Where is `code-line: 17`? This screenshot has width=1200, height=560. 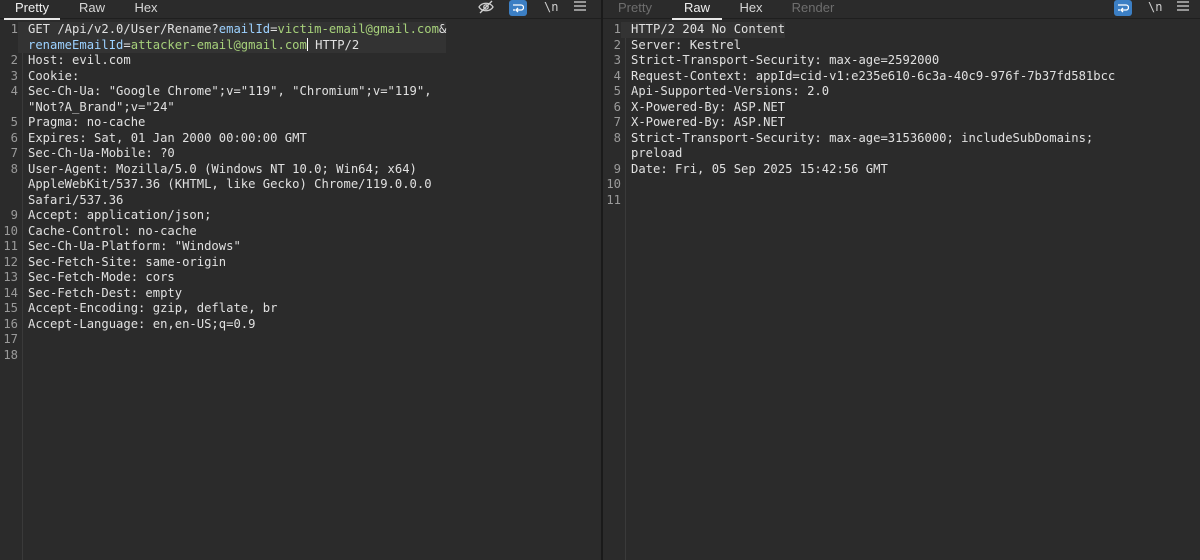
code-line: 17 is located at coordinates (300, 340).